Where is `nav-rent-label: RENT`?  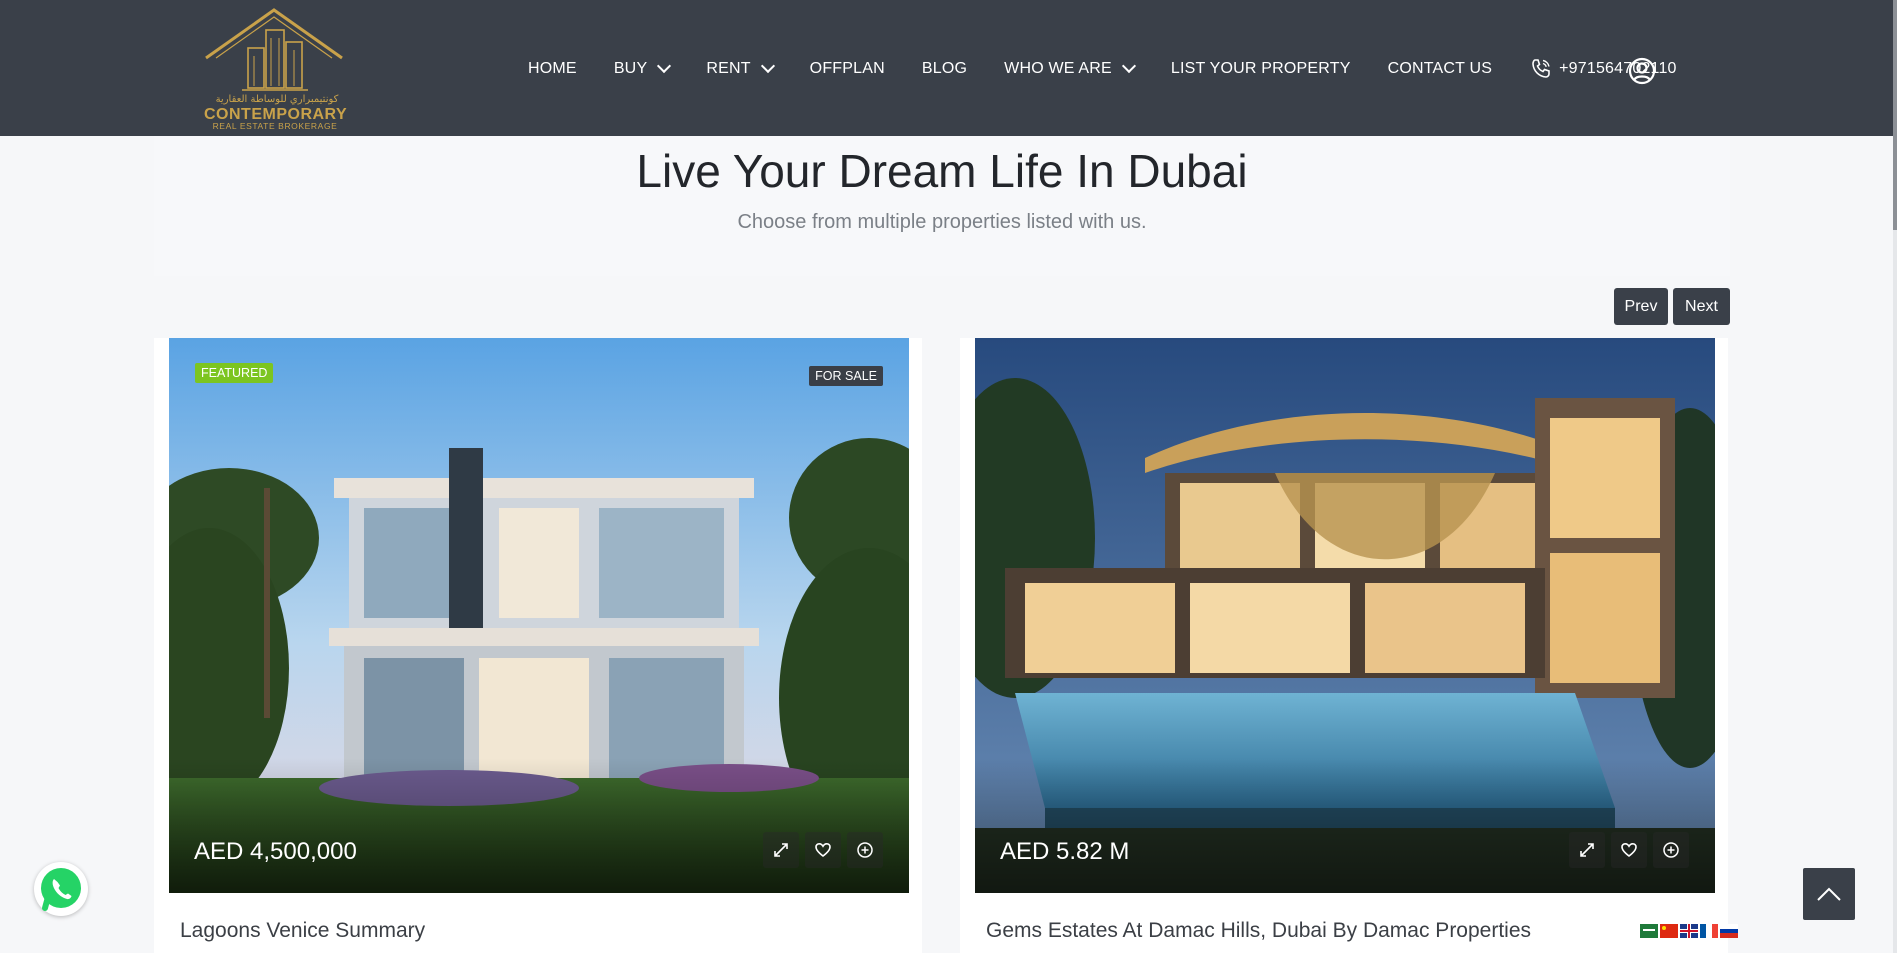 nav-rent-label: RENT is located at coordinates (728, 68).